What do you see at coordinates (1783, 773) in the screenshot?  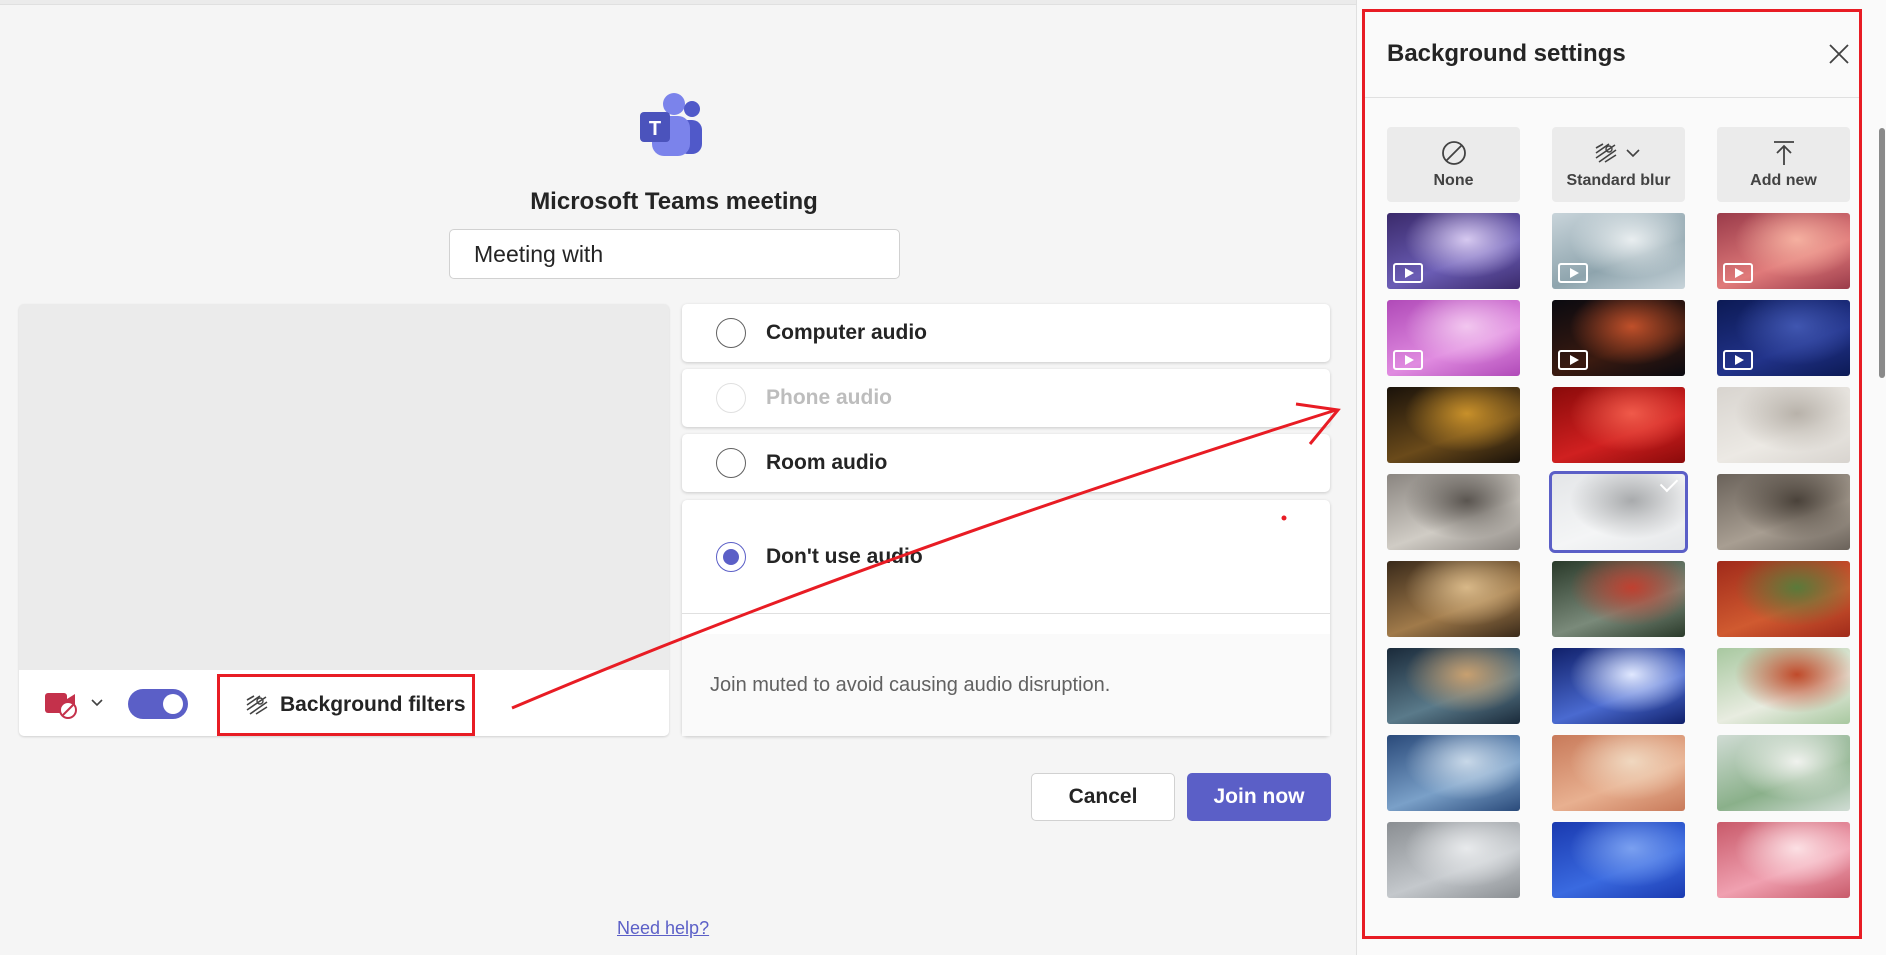 I see `background-thumbnail-ring-garden` at bounding box center [1783, 773].